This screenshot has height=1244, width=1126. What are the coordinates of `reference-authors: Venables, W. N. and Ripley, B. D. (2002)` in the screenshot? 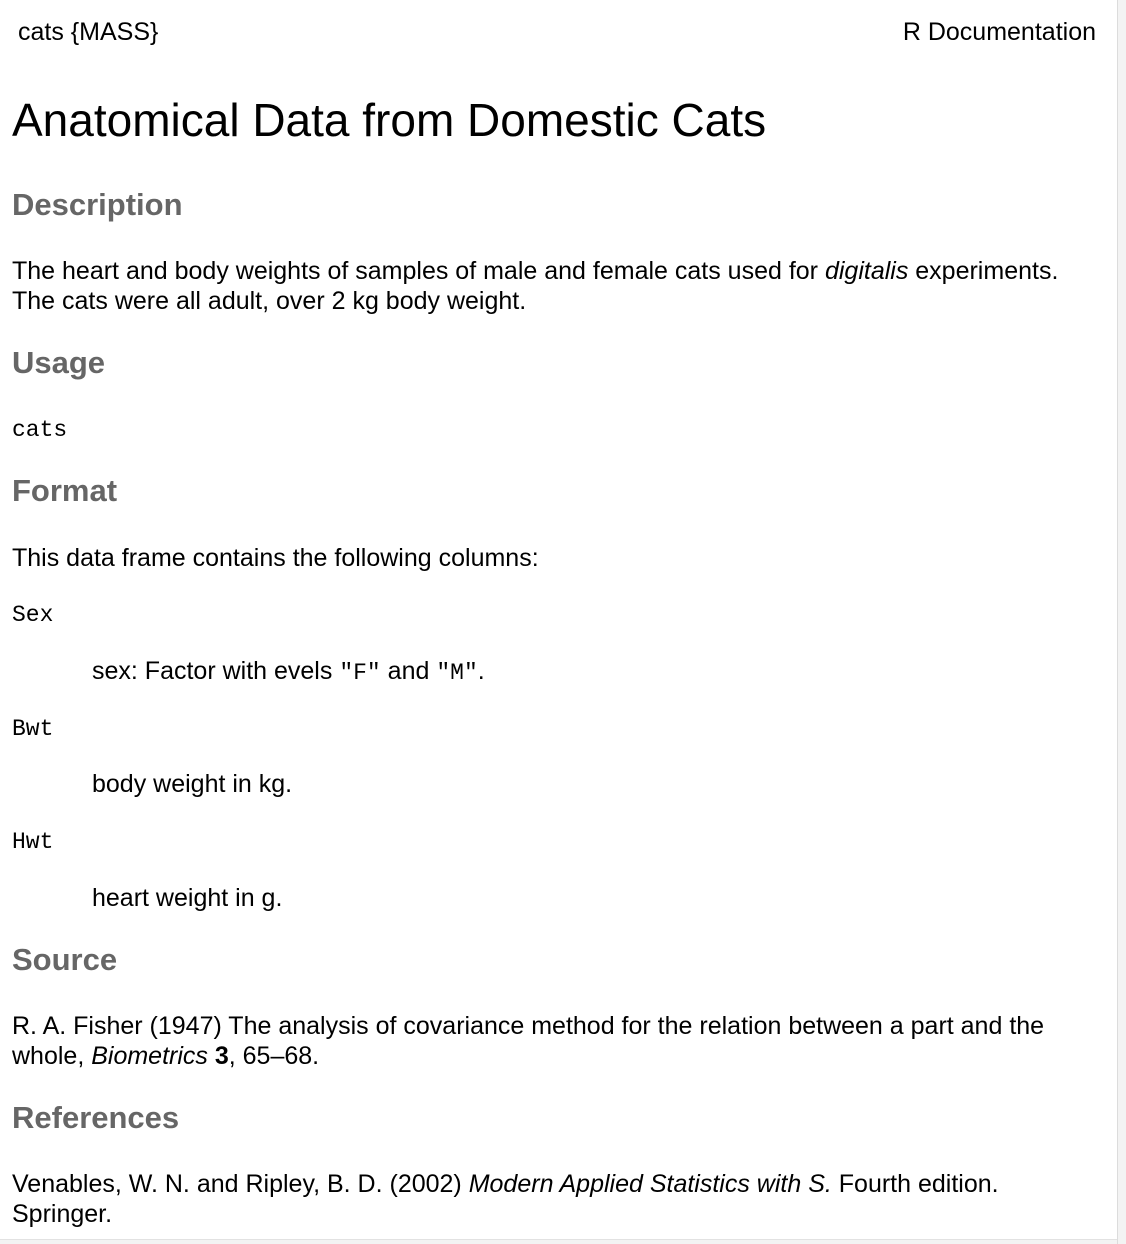 It's located at (240, 1184).